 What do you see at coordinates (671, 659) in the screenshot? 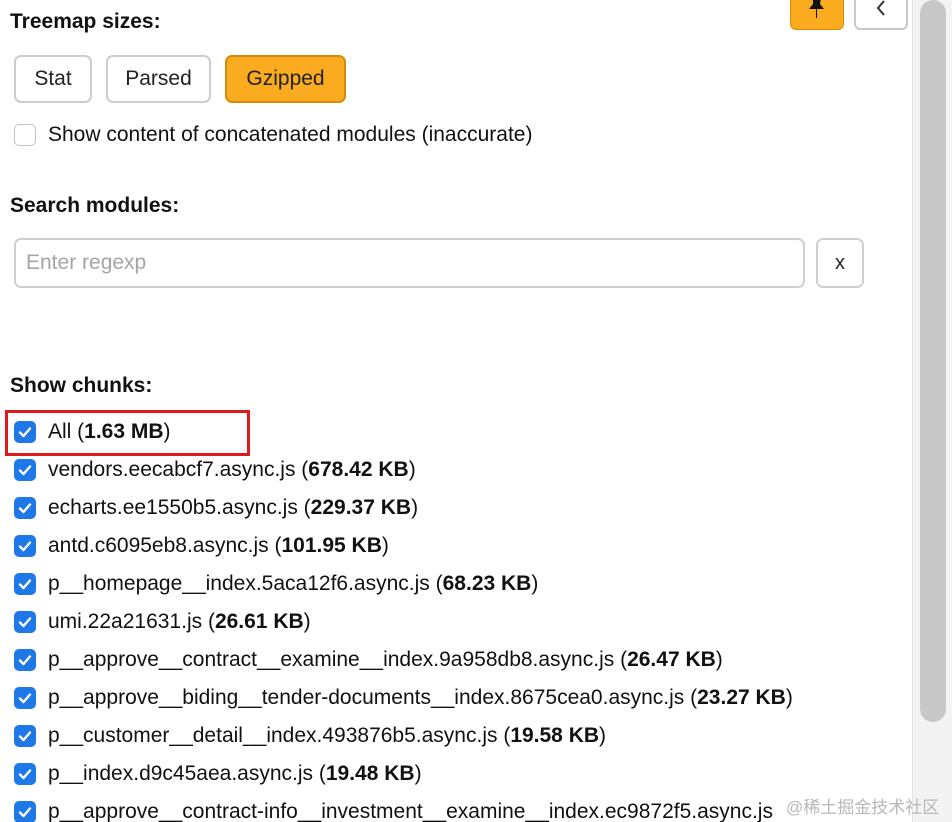
I see `chunk-size: 26.47 KB` at bounding box center [671, 659].